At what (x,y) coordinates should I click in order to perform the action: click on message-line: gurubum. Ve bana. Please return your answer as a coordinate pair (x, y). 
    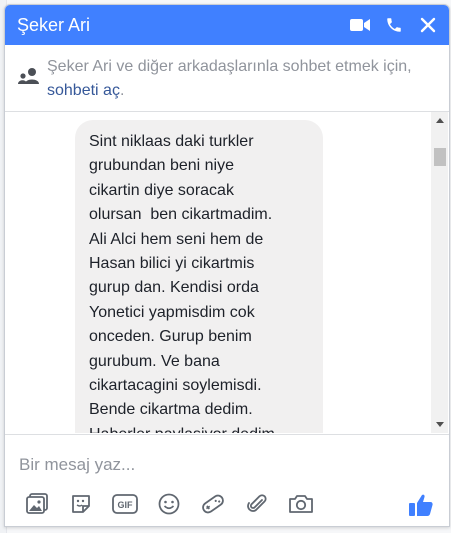
    Looking at the image, I should click on (154, 361).